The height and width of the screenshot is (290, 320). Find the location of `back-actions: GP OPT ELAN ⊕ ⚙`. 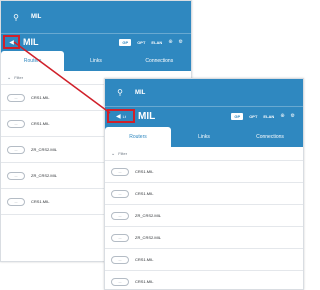

back-actions: GP OPT ELAN ⊕ ⚙ is located at coordinates (155, 42).